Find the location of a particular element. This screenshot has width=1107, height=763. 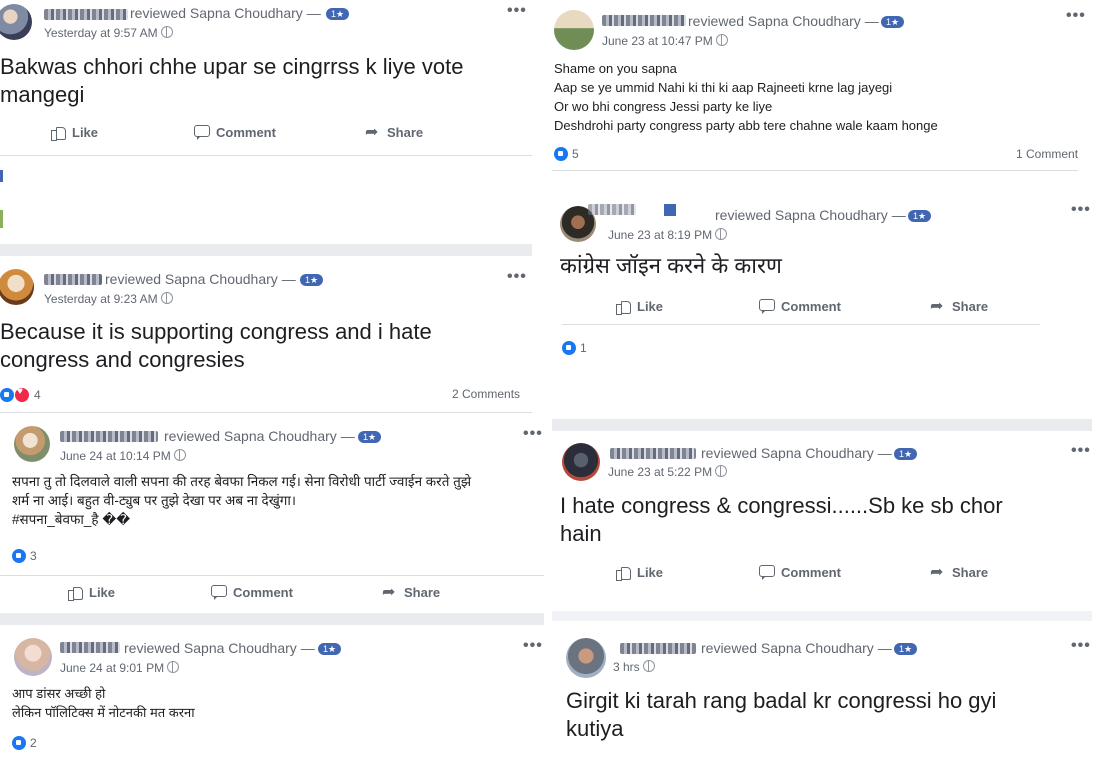

comment-stub is located at coordinates (1, 219).